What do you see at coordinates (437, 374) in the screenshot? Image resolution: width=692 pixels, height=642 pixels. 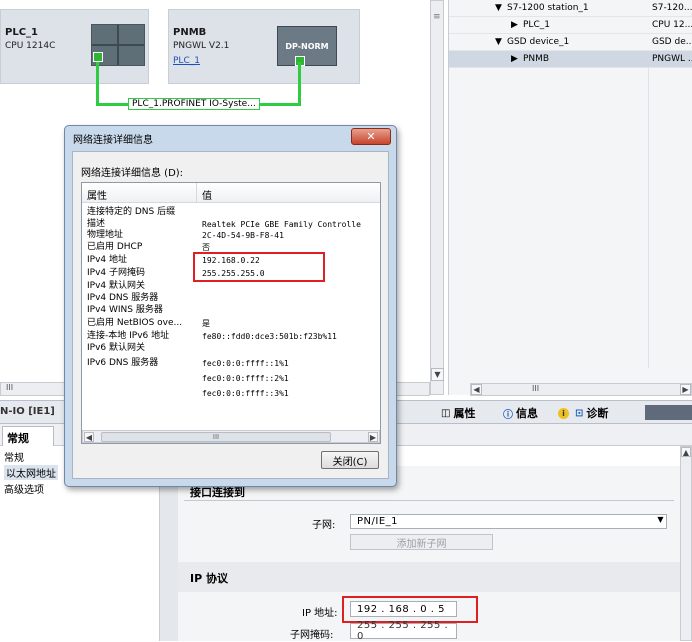 I see `scroll-down-icon: ▼` at bounding box center [437, 374].